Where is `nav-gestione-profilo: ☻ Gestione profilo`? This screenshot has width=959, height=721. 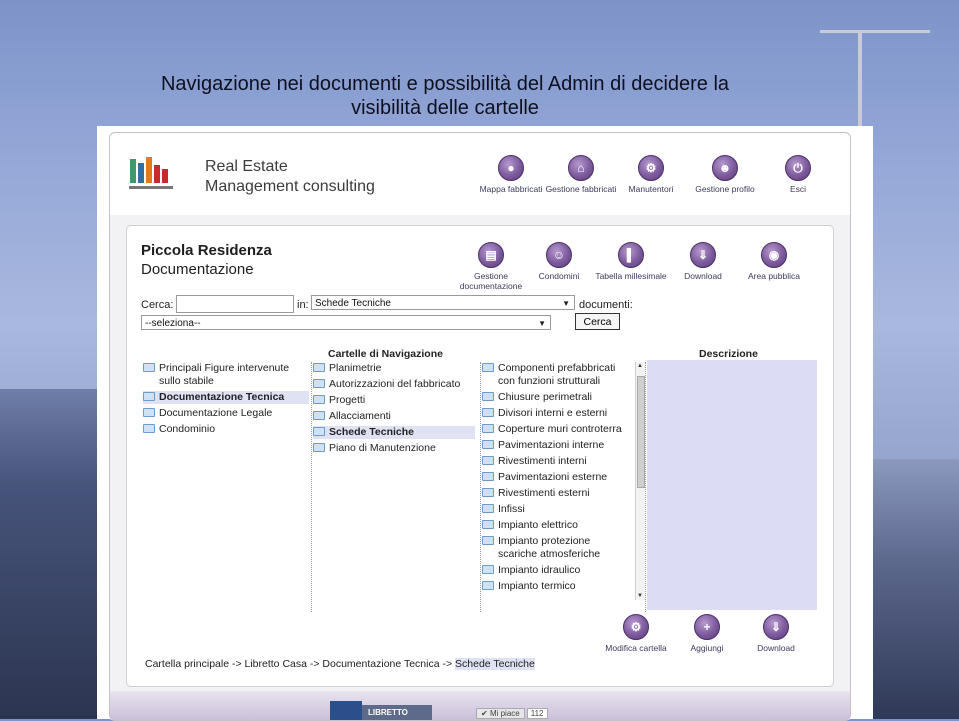
nav-gestione-profilo: ☻ Gestione profilo is located at coordinates (725, 174).